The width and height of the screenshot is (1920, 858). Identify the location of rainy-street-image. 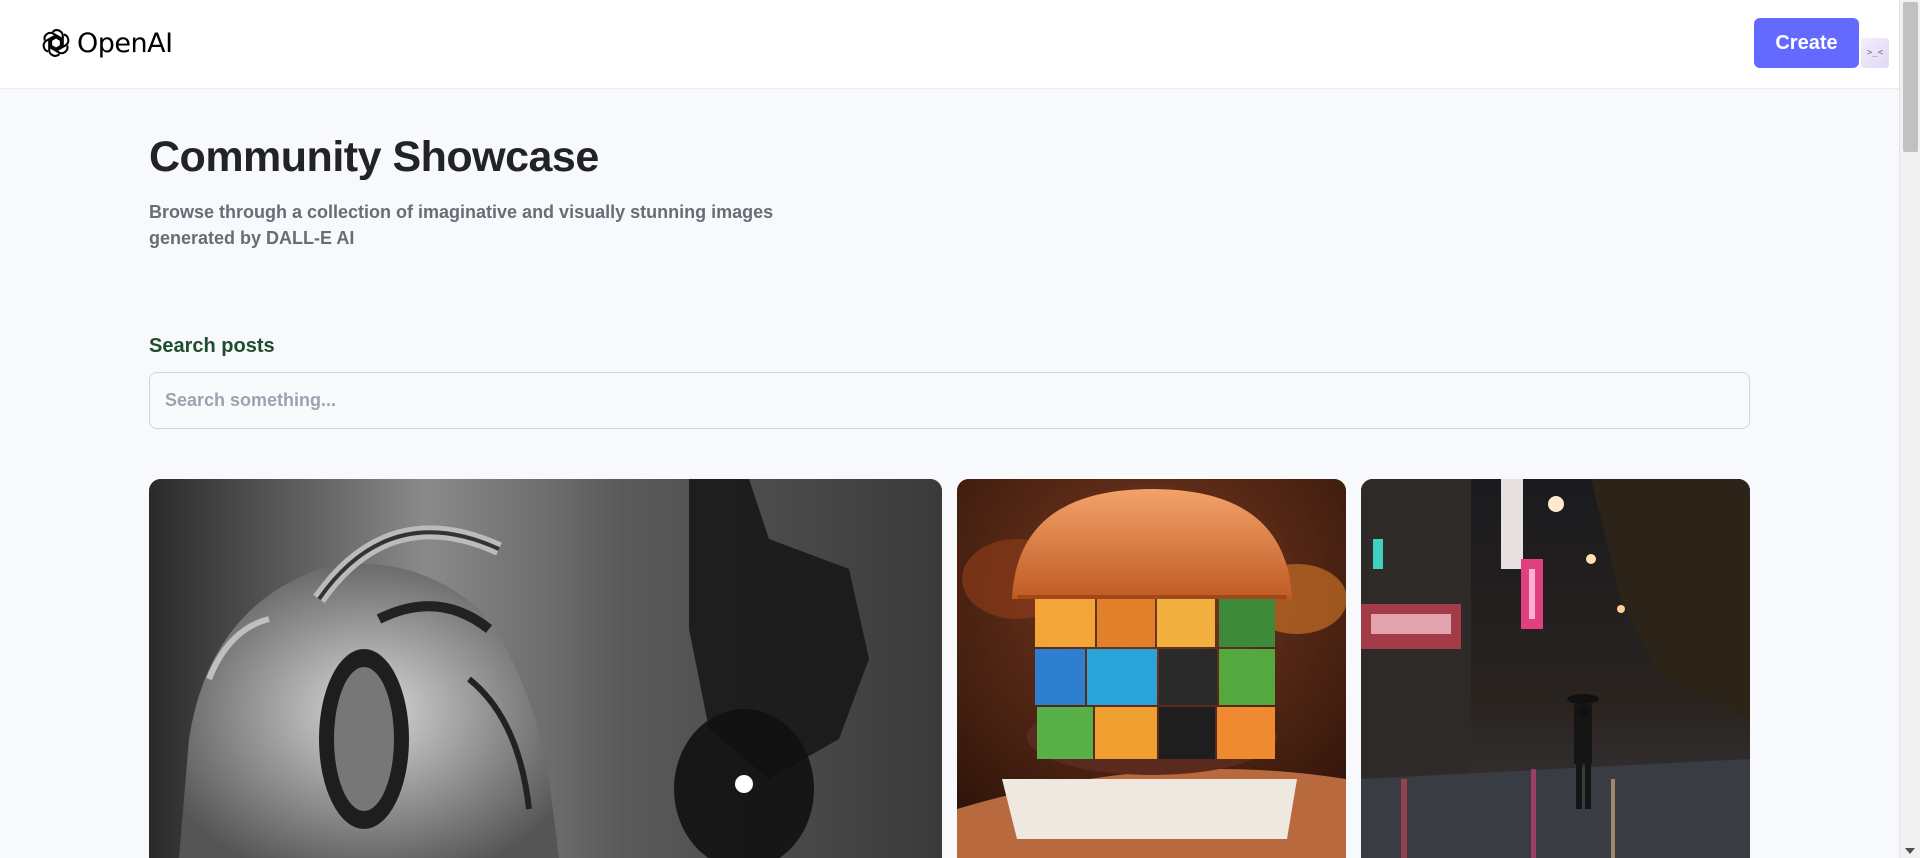
(1555, 668).